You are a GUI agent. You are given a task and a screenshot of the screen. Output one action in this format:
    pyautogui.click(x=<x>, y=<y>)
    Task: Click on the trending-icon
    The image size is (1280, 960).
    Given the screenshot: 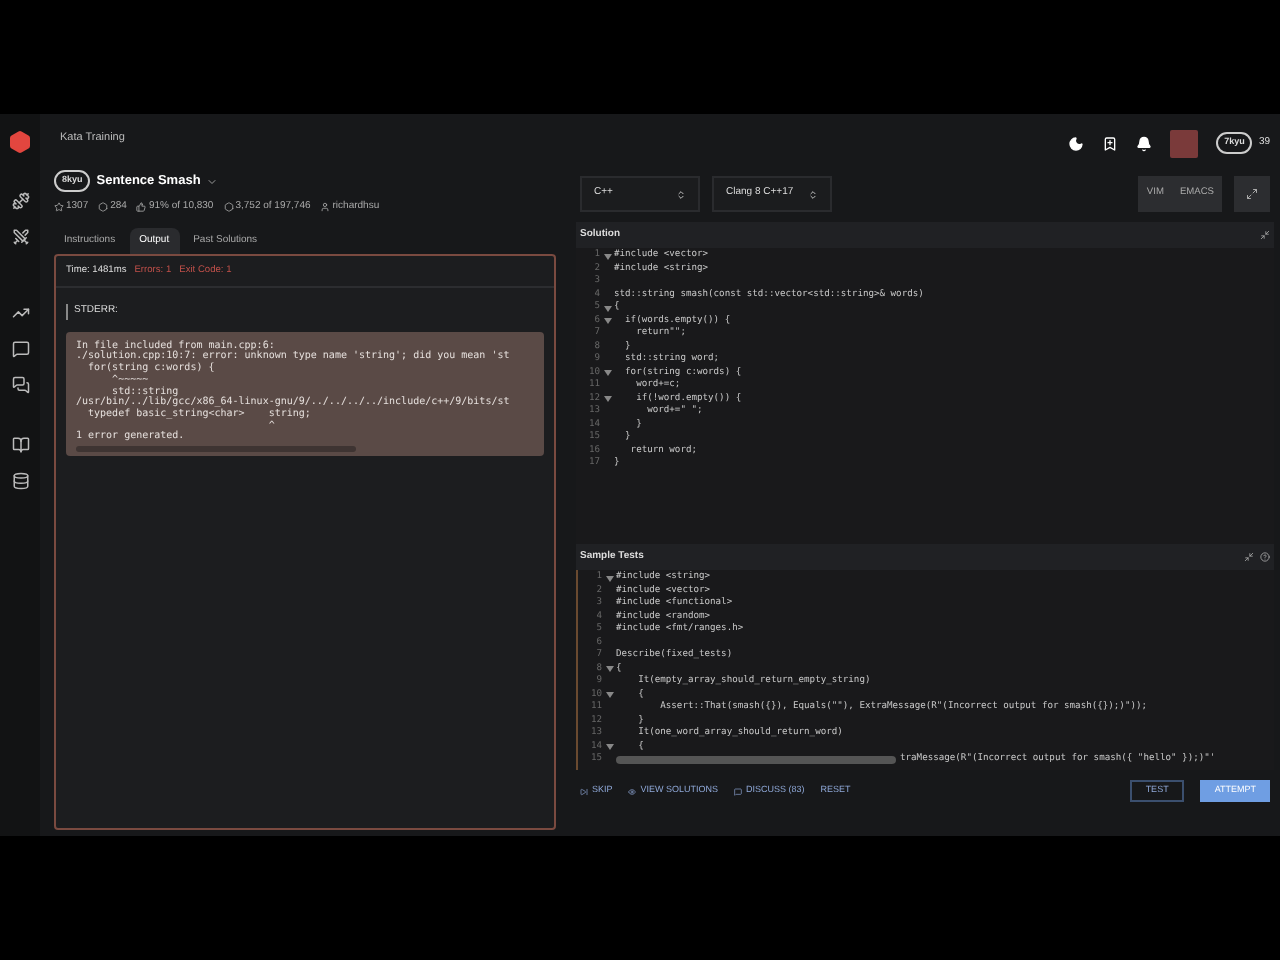 What is the action you would take?
    pyautogui.click(x=20, y=313)
    